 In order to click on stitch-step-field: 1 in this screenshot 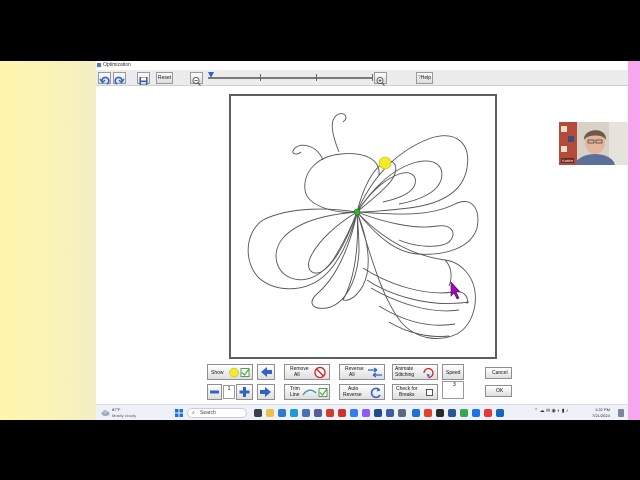, I will do `click(229, 392)`.